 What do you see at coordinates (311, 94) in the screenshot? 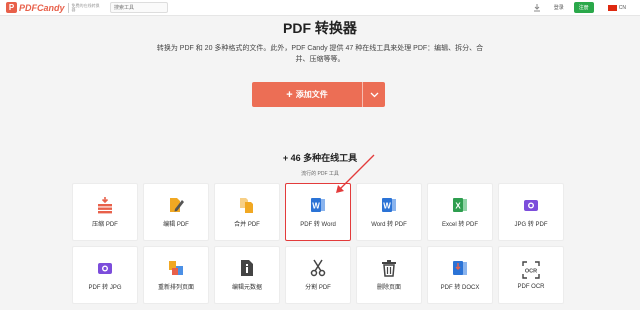
I see `add-file-label: 添加文件` at bounding box center [311, 94].